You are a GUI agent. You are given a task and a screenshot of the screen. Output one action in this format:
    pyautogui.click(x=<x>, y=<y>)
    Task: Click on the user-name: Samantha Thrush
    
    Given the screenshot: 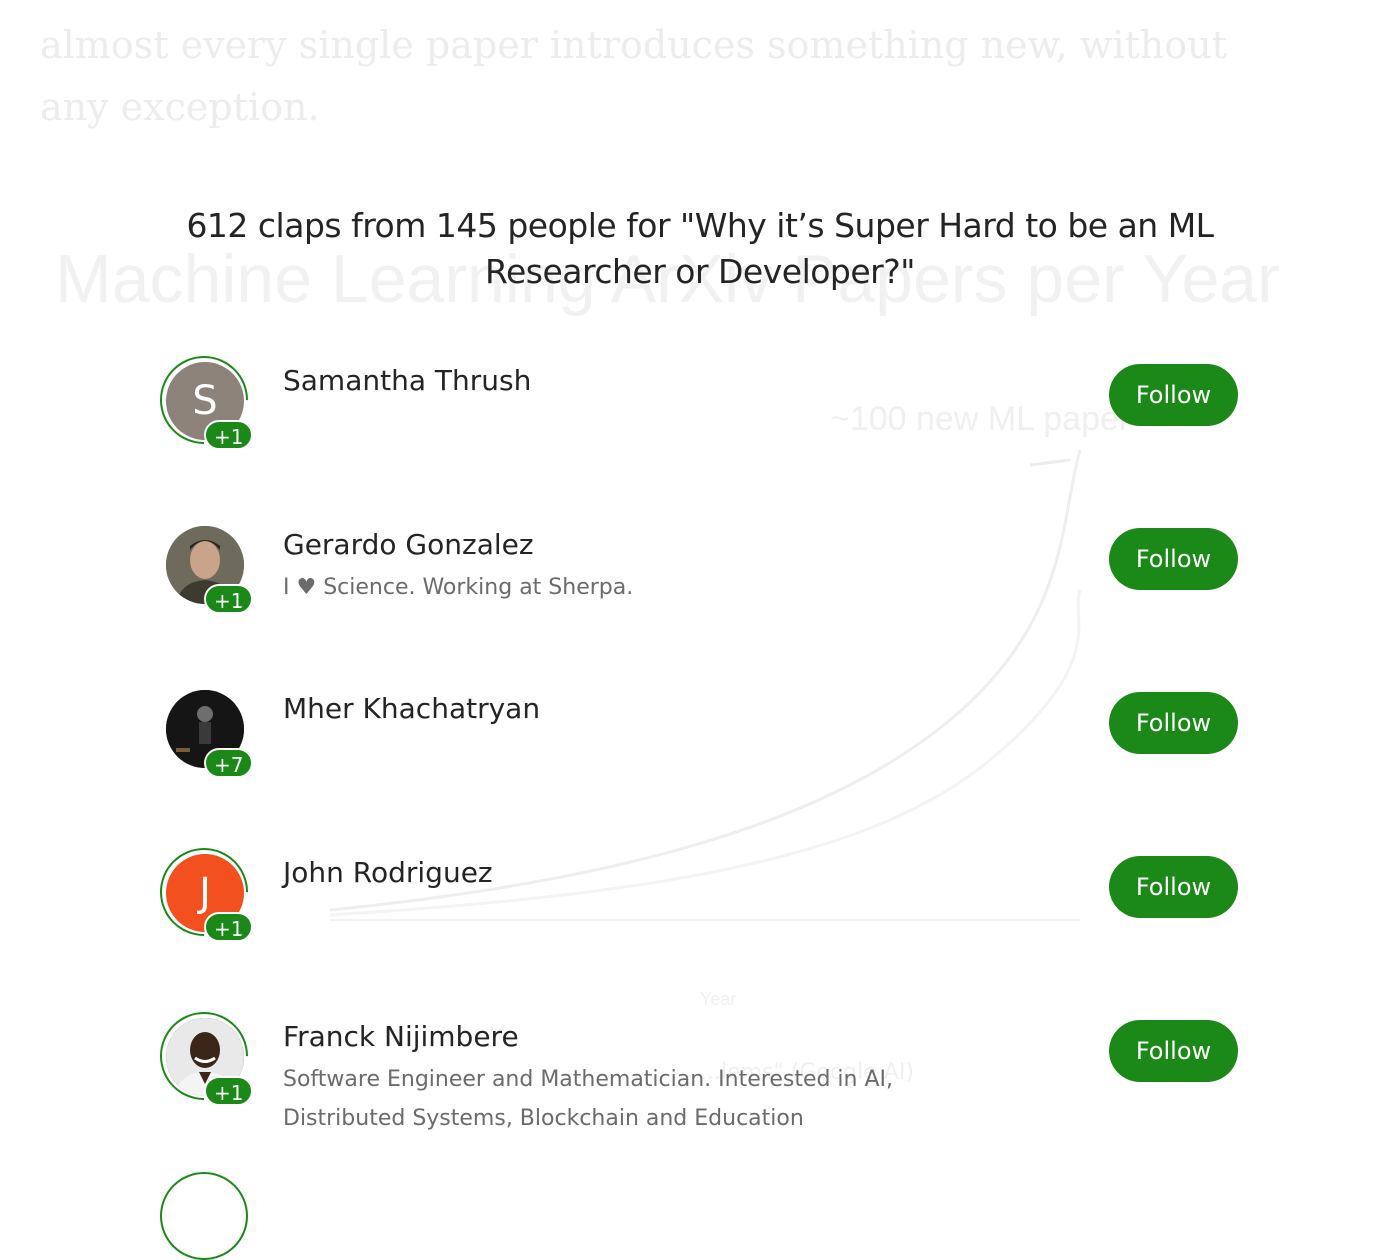 What is the action you would take?
    pyautogui.click(x=407, y=380)
    